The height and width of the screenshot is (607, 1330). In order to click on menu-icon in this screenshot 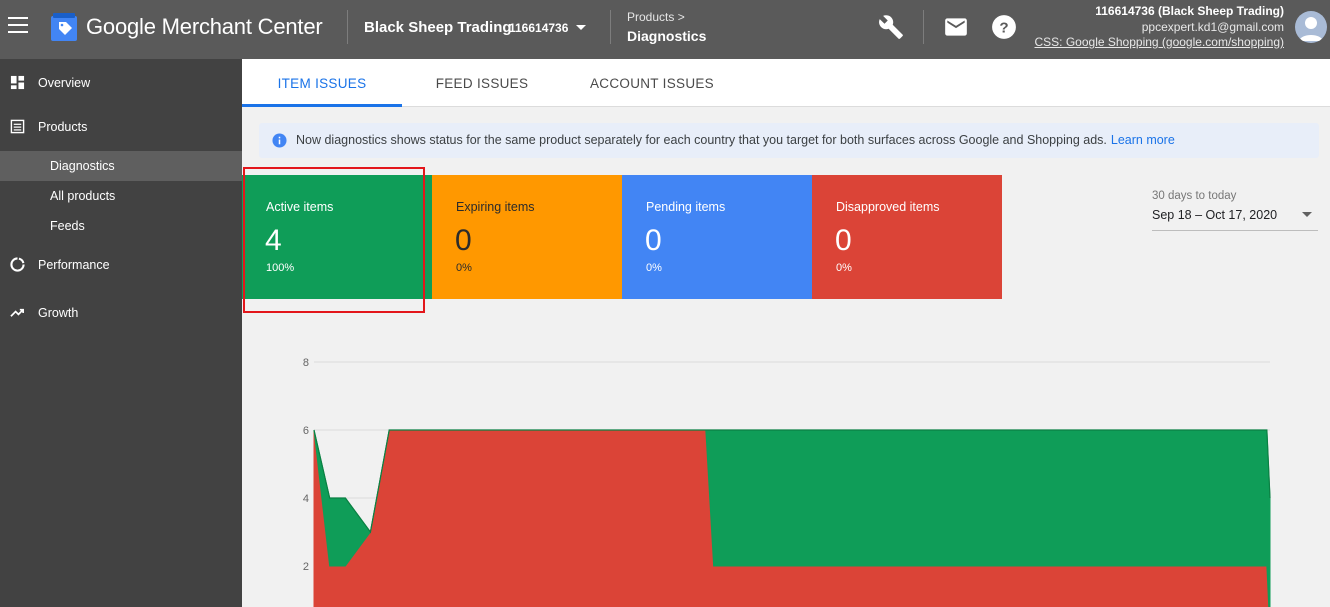, I will do `click(18, 25)`.